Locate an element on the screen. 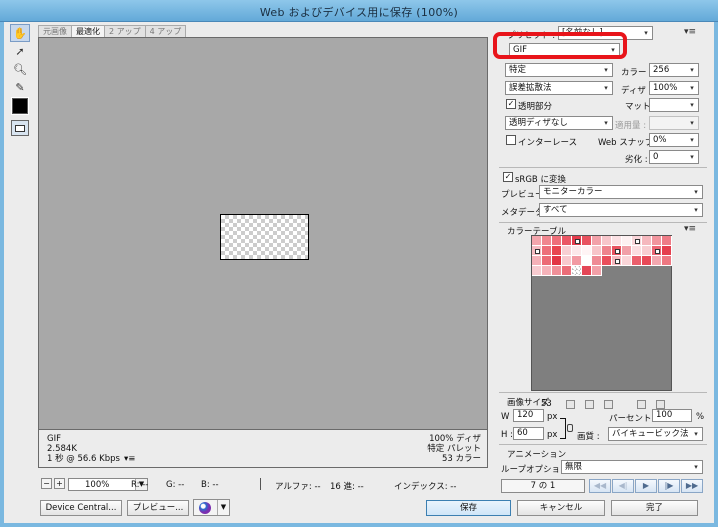 The image size is (718, 527). width-input: 120 is located at coordinates (528, 415).